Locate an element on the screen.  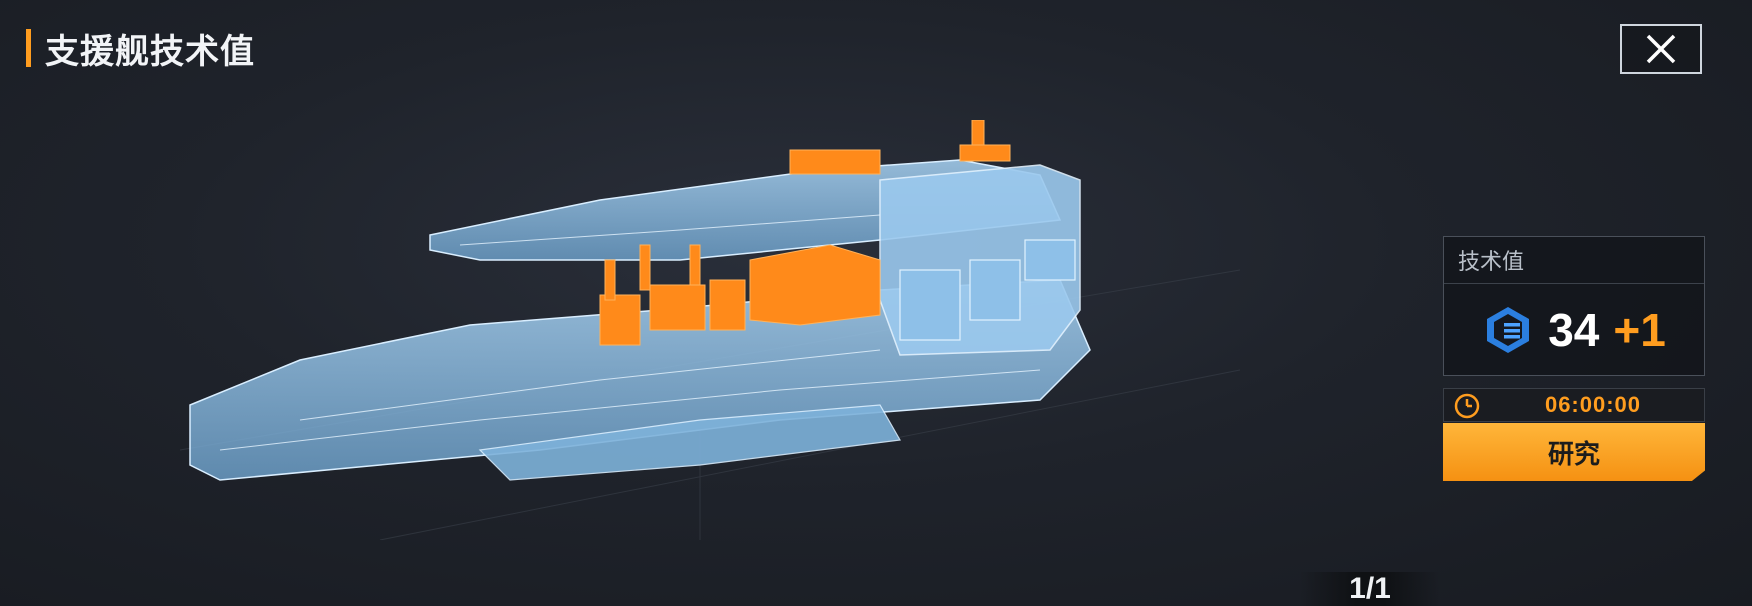
close-icon is located at coordinates (1661, 49).